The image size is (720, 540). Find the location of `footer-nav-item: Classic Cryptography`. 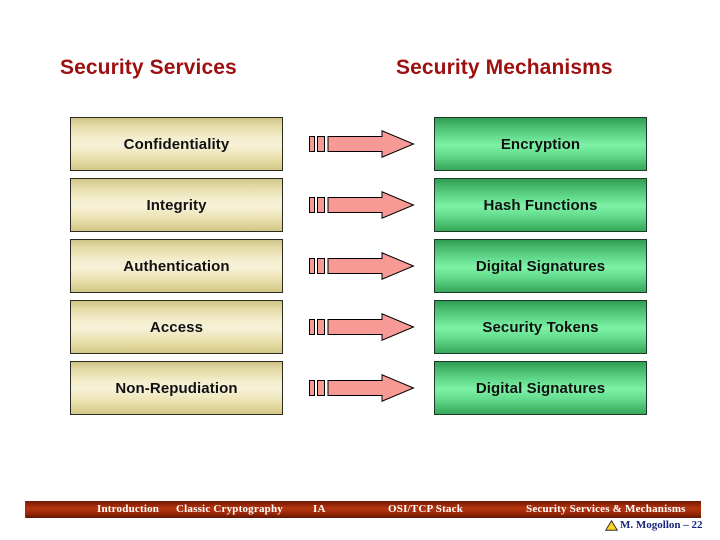

footer-nav-item: Classic Cryptography is located at coordinates (229, 509).